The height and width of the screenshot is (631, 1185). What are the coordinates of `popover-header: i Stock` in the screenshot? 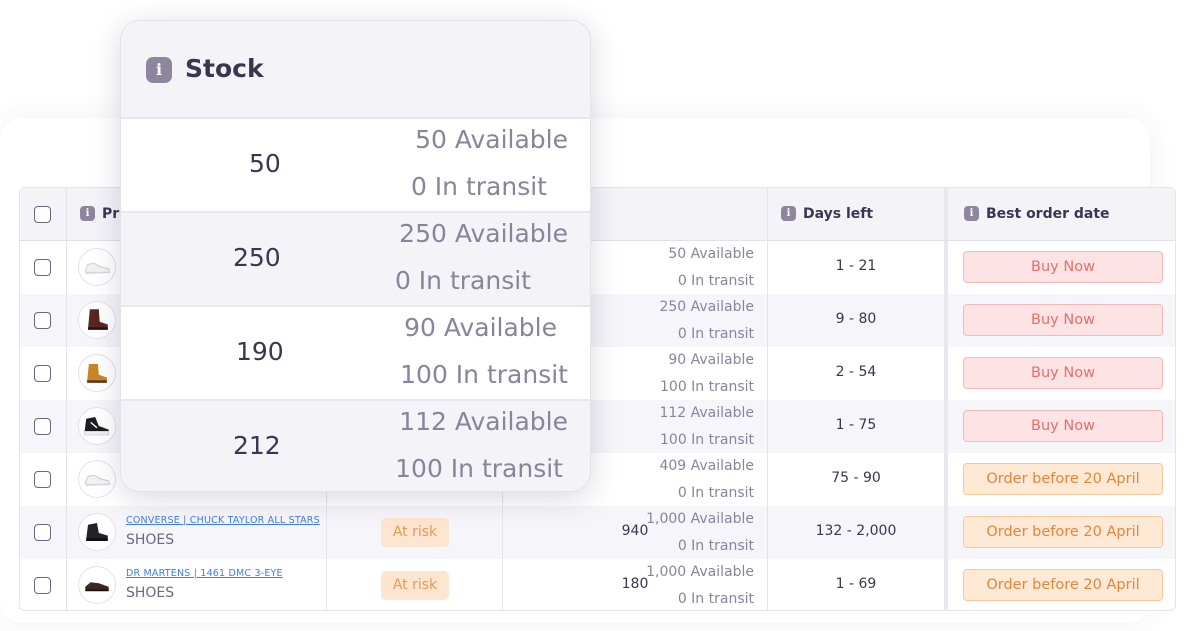 It's located at (355, 69).